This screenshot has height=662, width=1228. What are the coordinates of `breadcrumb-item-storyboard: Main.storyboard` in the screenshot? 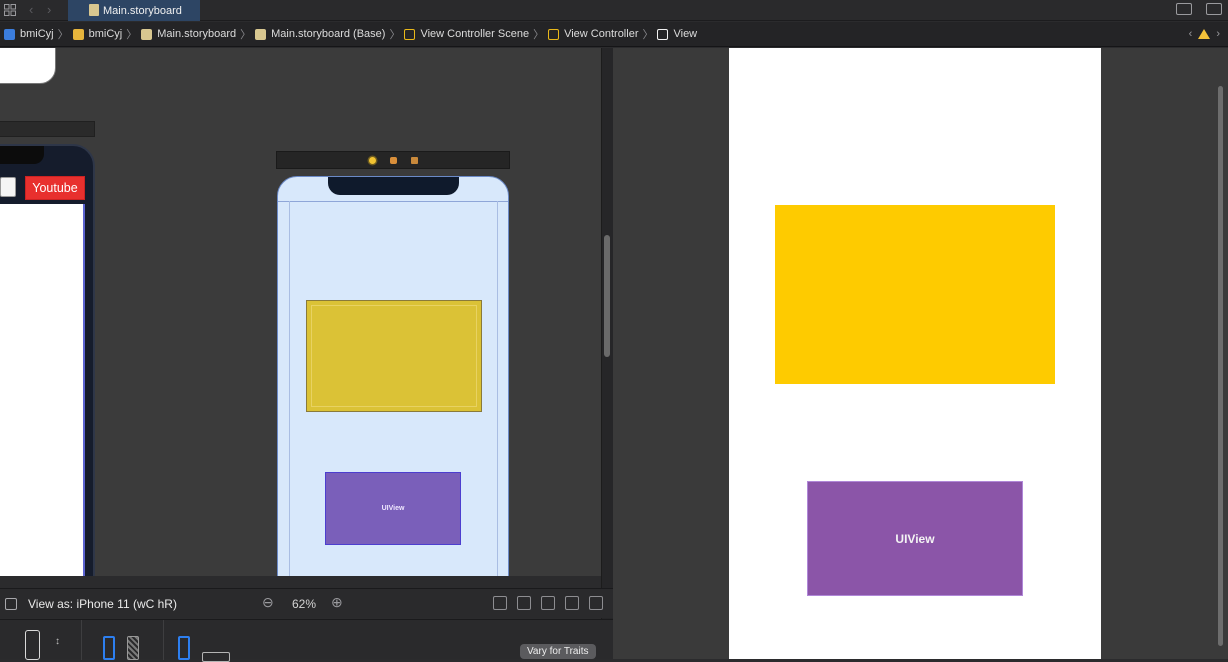 It's located at (188, 34).